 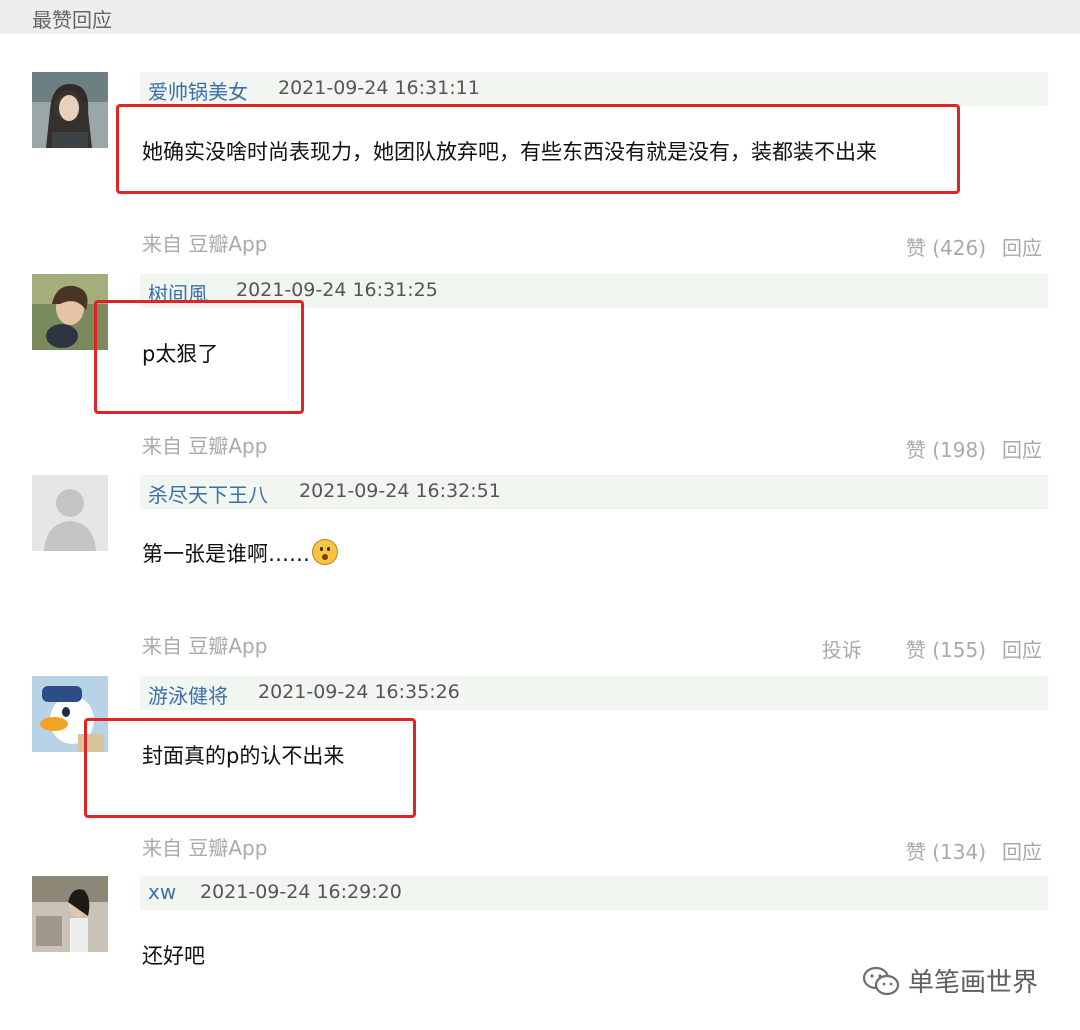 I want to click on watermark-text: 单笔画世界, so click(x=973, y=983).